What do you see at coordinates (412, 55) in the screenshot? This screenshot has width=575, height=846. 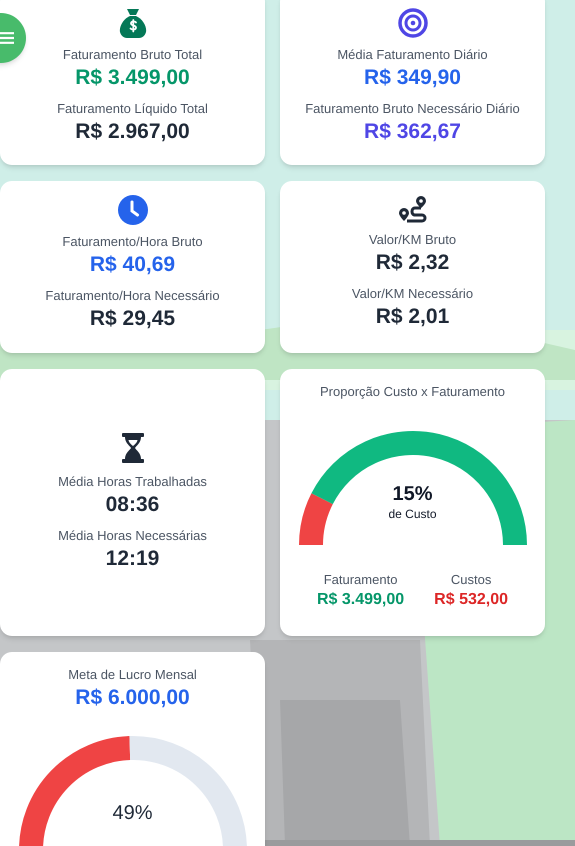 I see `metric-label: Média Faturamento Diário` at bounding box center [412, 55].